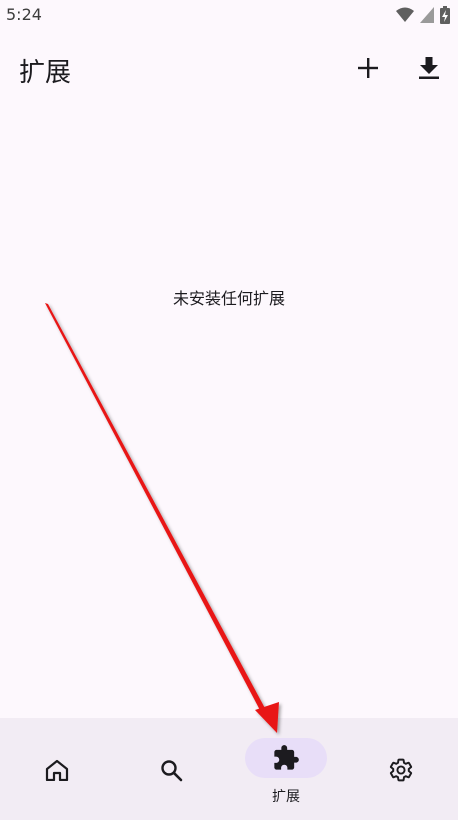  What do you see at coordinates (45, 73) in the screenshot?
I see `page-title: 扩展` at bounding box center [45, 73].